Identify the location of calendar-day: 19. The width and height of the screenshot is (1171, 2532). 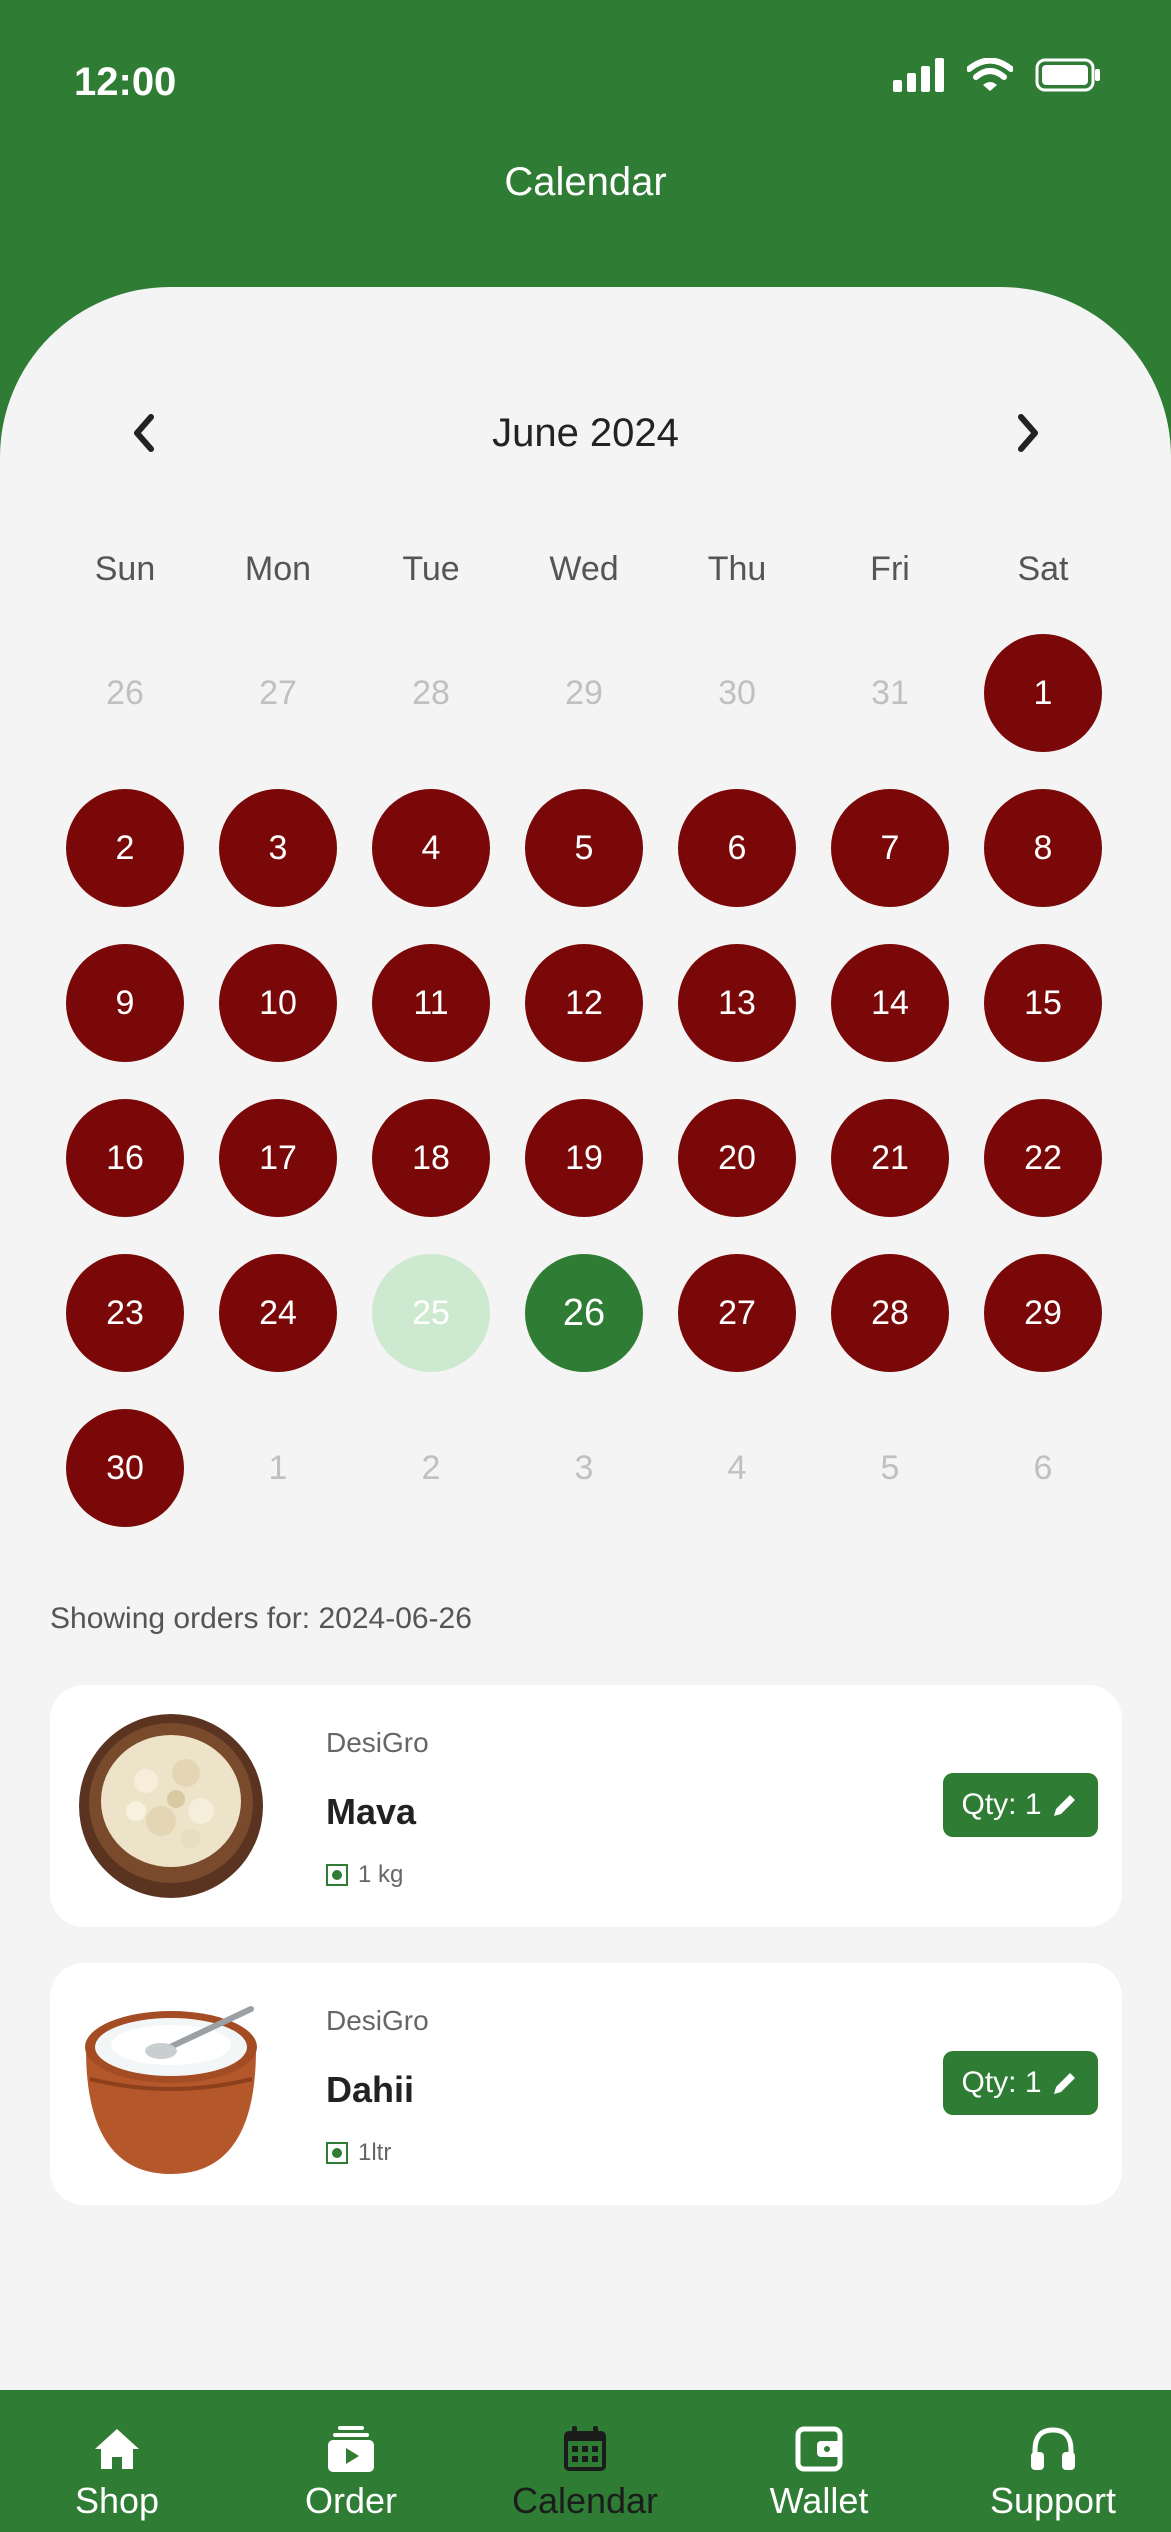
(584, 1158).